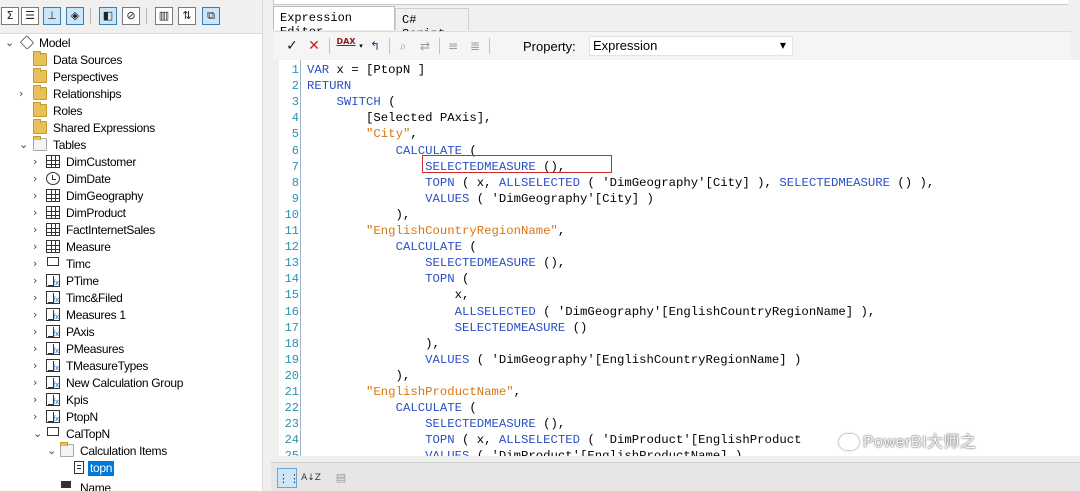 This screenshot has width=1080, height=491. Describe the element at coordinates (52, 16) in the screenshot. I see `hierarchy-icon: ⊥` at that location.